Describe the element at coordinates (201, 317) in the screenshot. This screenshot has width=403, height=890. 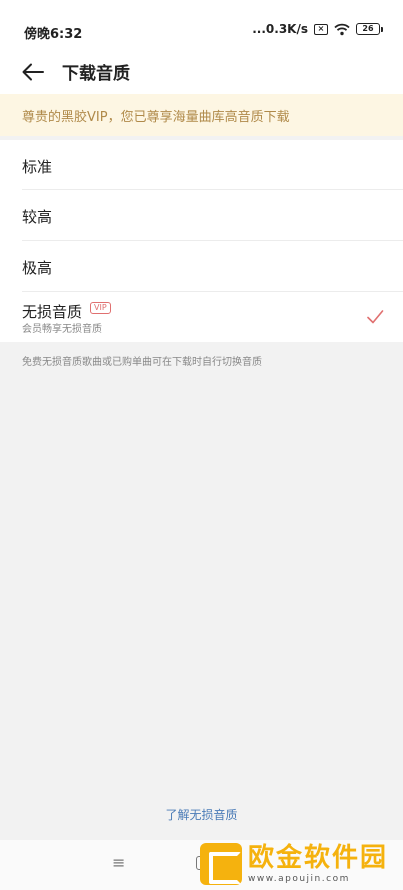
I see `option-lossless: 无损音质 VIP 会员畅享无损音质` at that location.